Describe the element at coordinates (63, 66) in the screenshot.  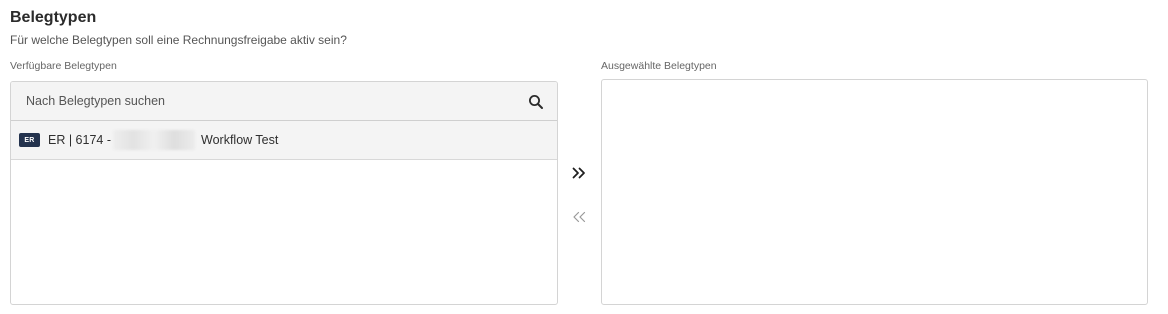
I see `available-list-label: Verfügbare Belegtypen` at that location.